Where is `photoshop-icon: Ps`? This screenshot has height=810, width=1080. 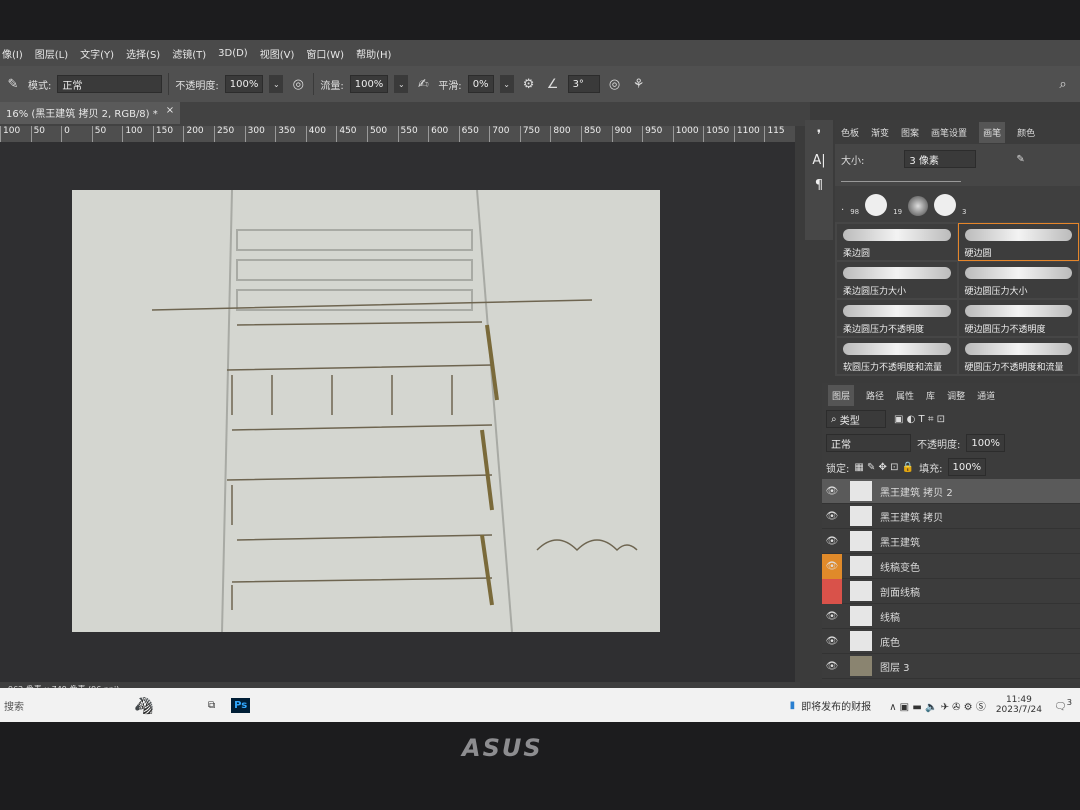 photoshop-icon: Ps is located at coordinates (241, 705).